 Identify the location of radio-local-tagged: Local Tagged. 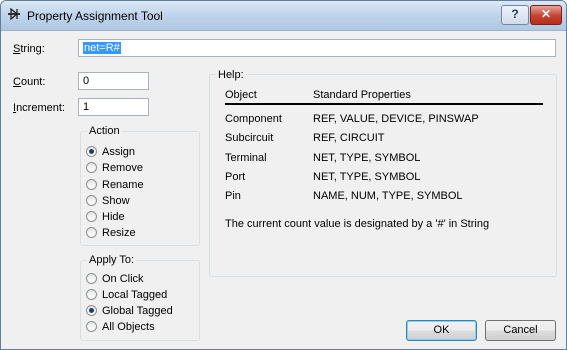
(126, 294).